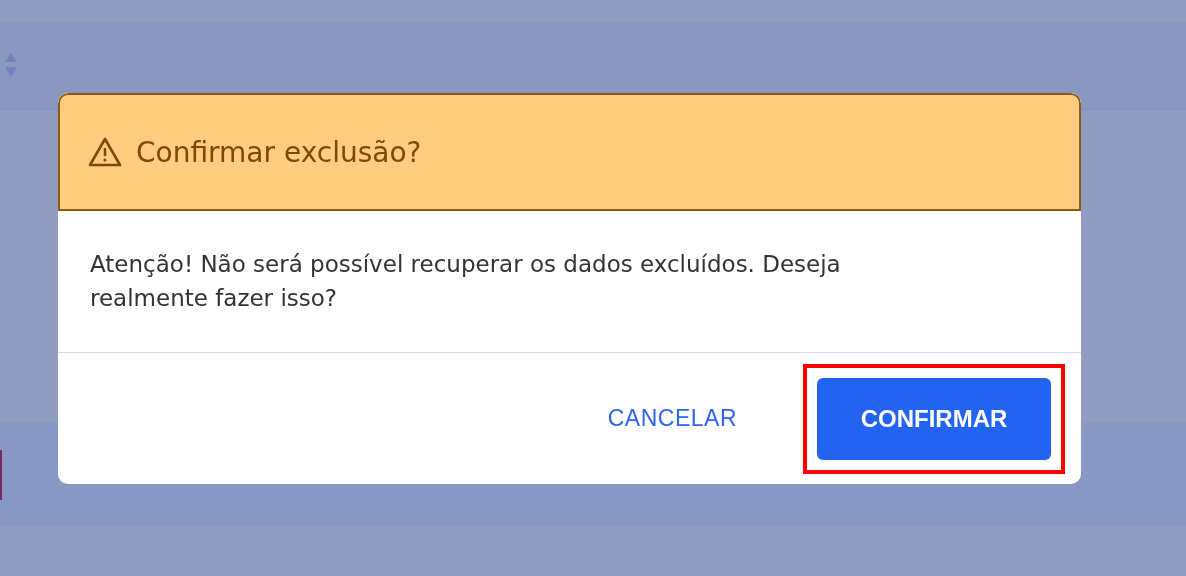 This screenshot has height=576, width=1186. What do you see at coordinates (466, 281) in the screenshot?
I see `dialog-message: Atenção! Não será possível recuperar os dados excluídos. Deseja realmente fazer isso?` at bounding box center [466, 281].